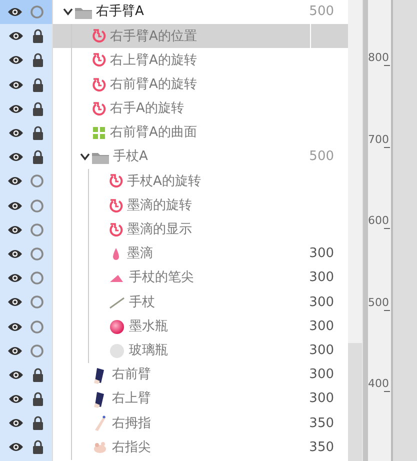  Describe the element at coordinates (100, 447) in the screenshot. I see `hand-icon` at that location.